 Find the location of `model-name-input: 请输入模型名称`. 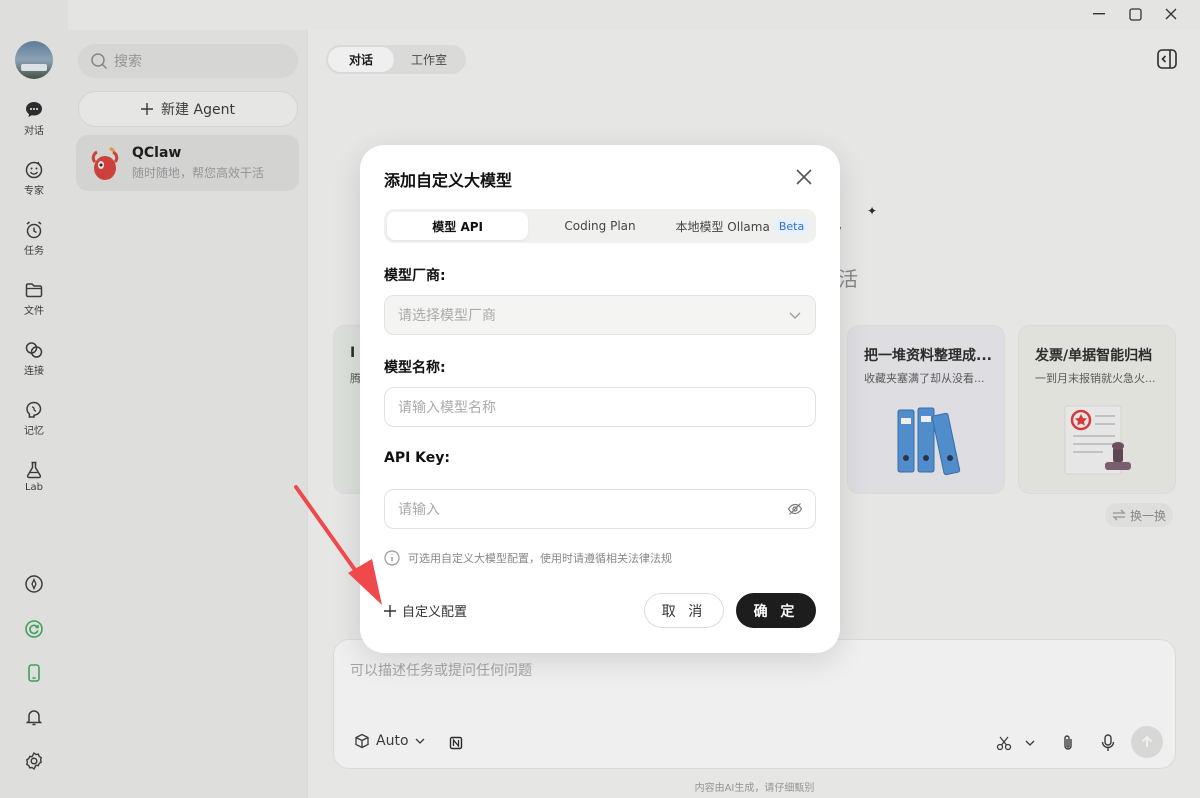

model-name-input: 请输入模型名称 is located at coordinates (600, 407).